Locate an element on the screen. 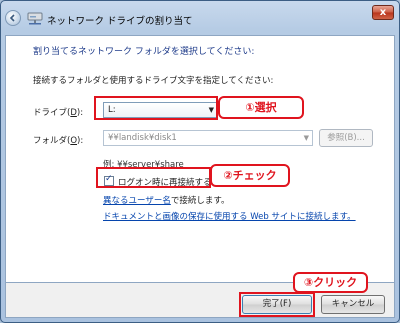 This screenshot has height=323, width=400. close-button: x is located at coordinates (383, 12).